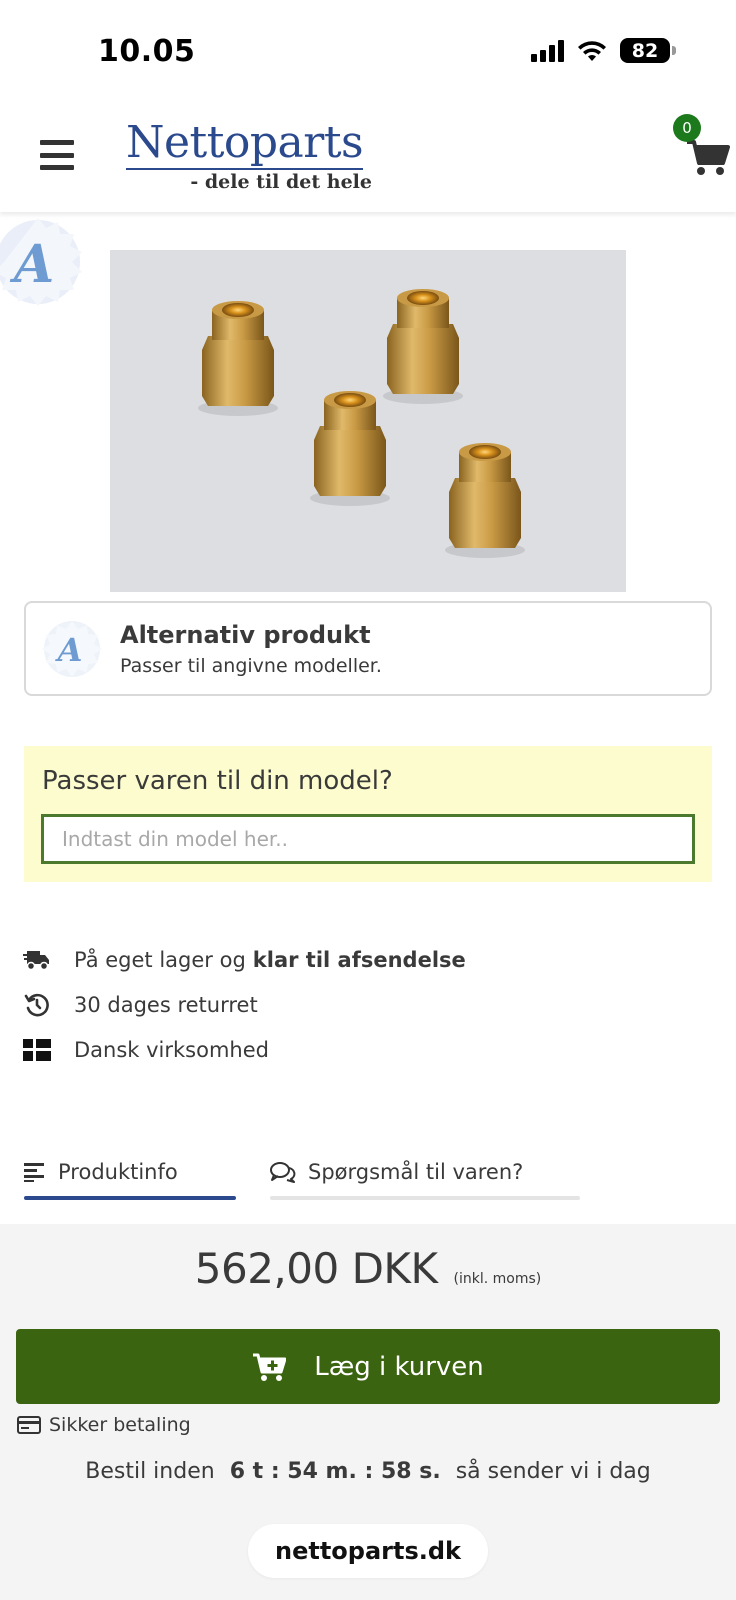 The image size is (736, 1600). I want to click on cart-button, so click(708, 158).